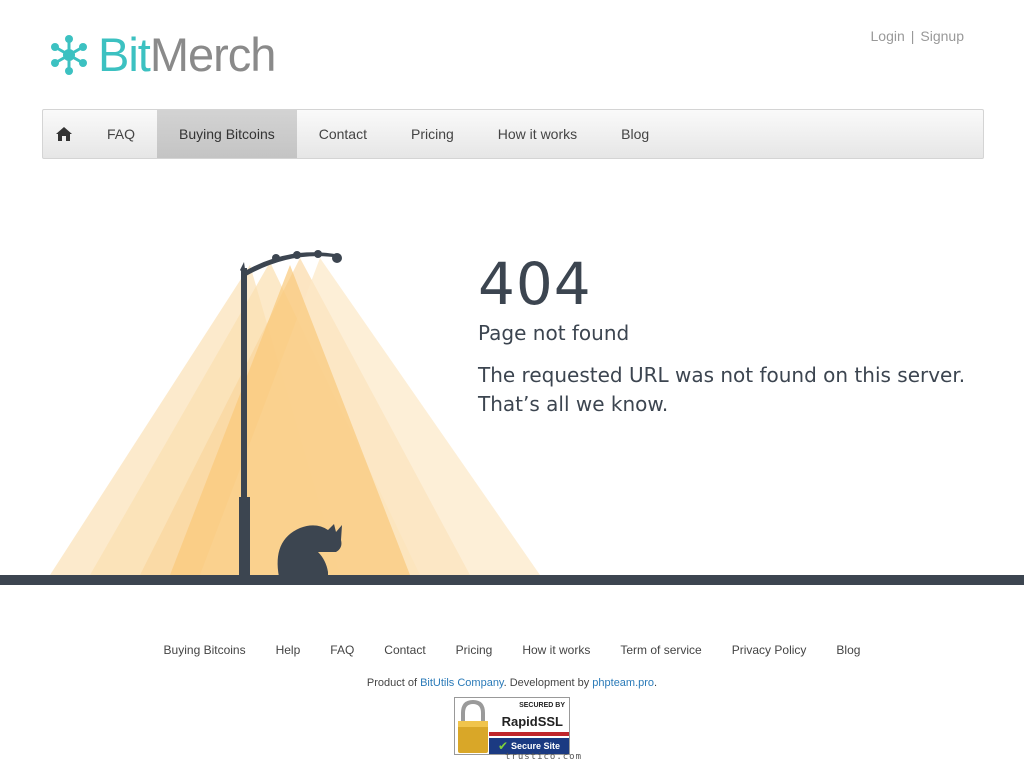 Image resolution: width=1024 pixels, height=768 pixels. I want to click on nav-blog: Blog, so click(635, 134).